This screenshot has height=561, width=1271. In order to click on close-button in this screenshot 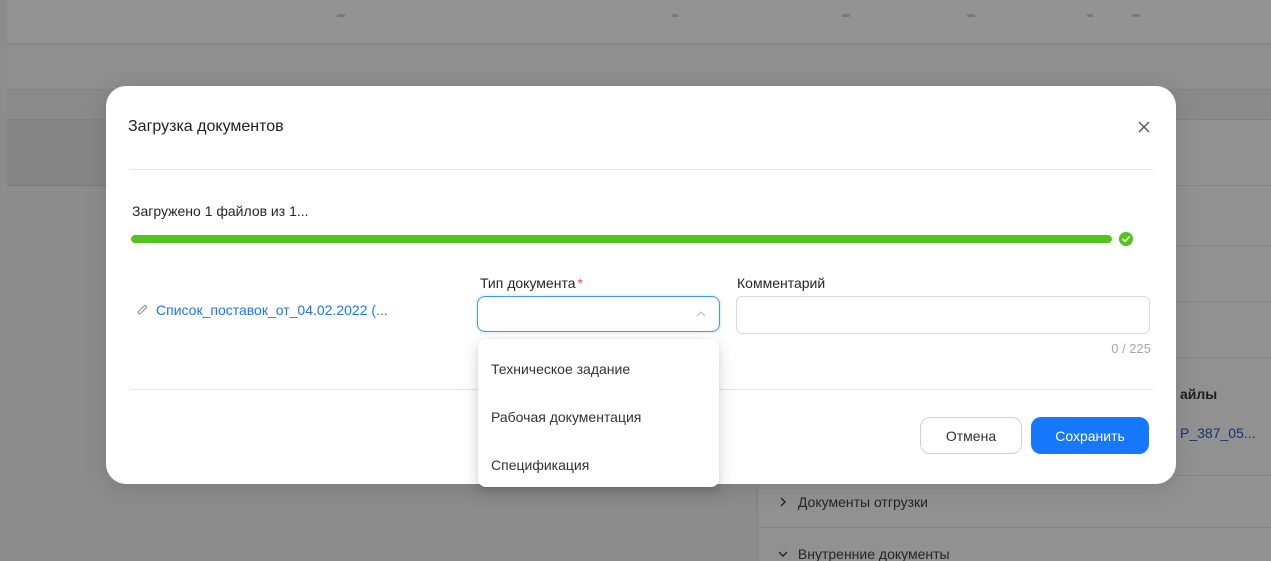, I will do `click(1144, 127)`.